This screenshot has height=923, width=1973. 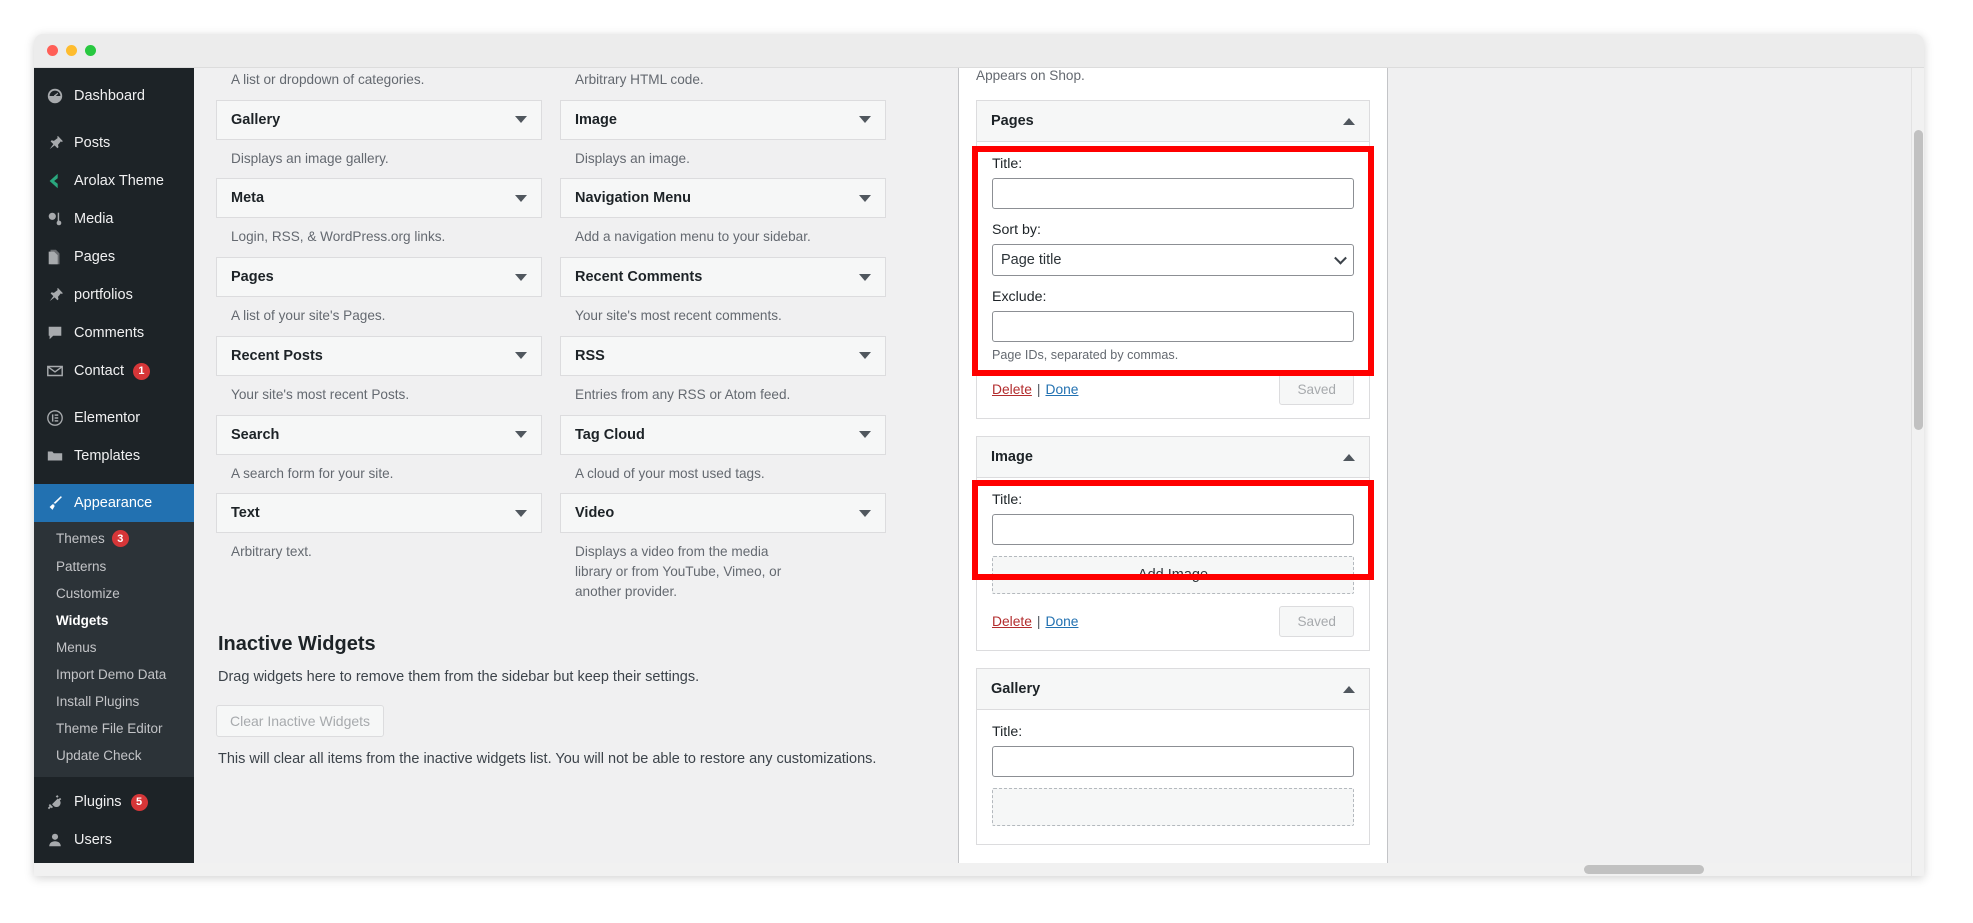 I want to click on widget-actions-image: Delete | Done Saved, so click(x=1173, y=615).